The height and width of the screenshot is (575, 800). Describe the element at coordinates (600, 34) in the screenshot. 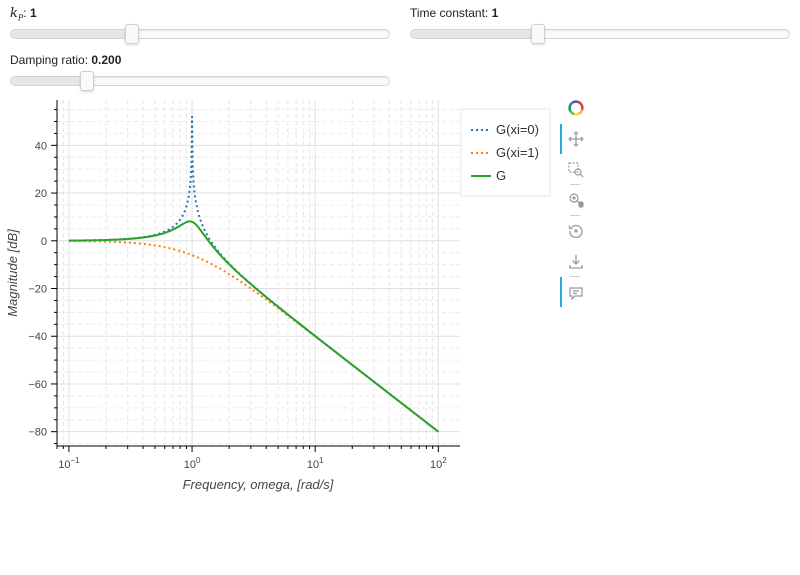

I see `time-constant-slider-track` at that location.